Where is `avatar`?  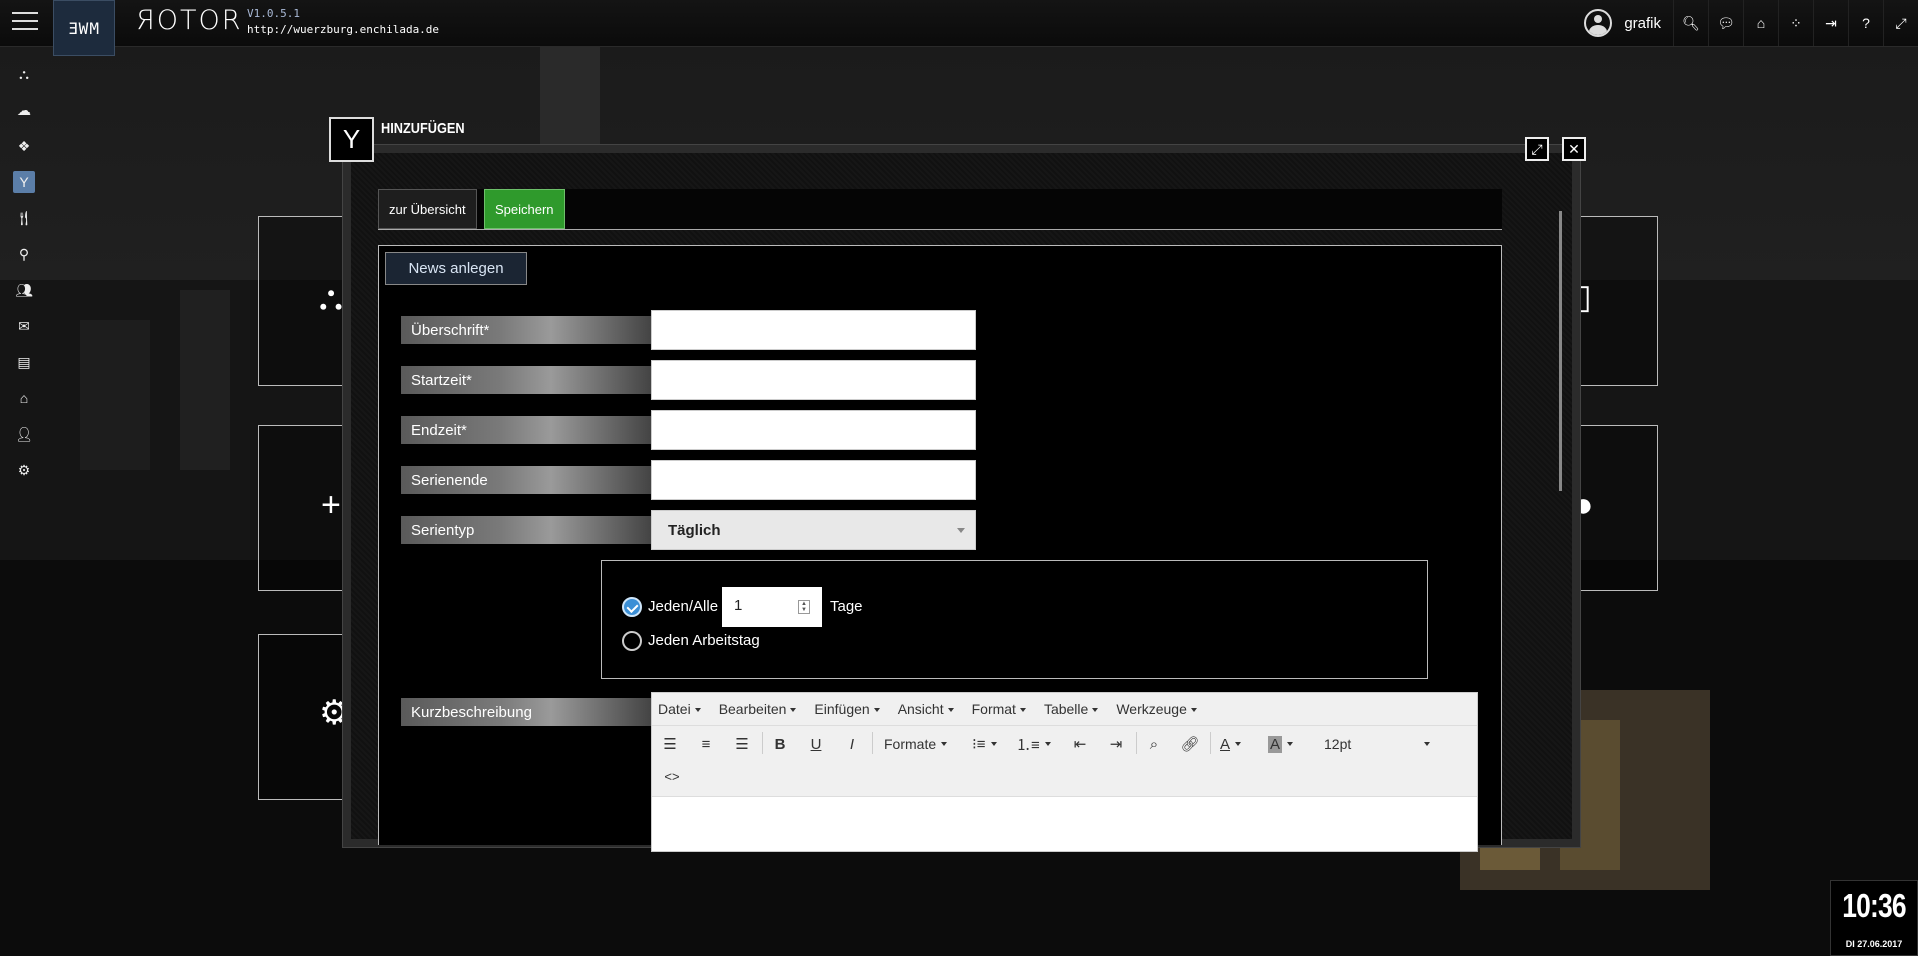
avatar is located at coordinates (1598, 23).